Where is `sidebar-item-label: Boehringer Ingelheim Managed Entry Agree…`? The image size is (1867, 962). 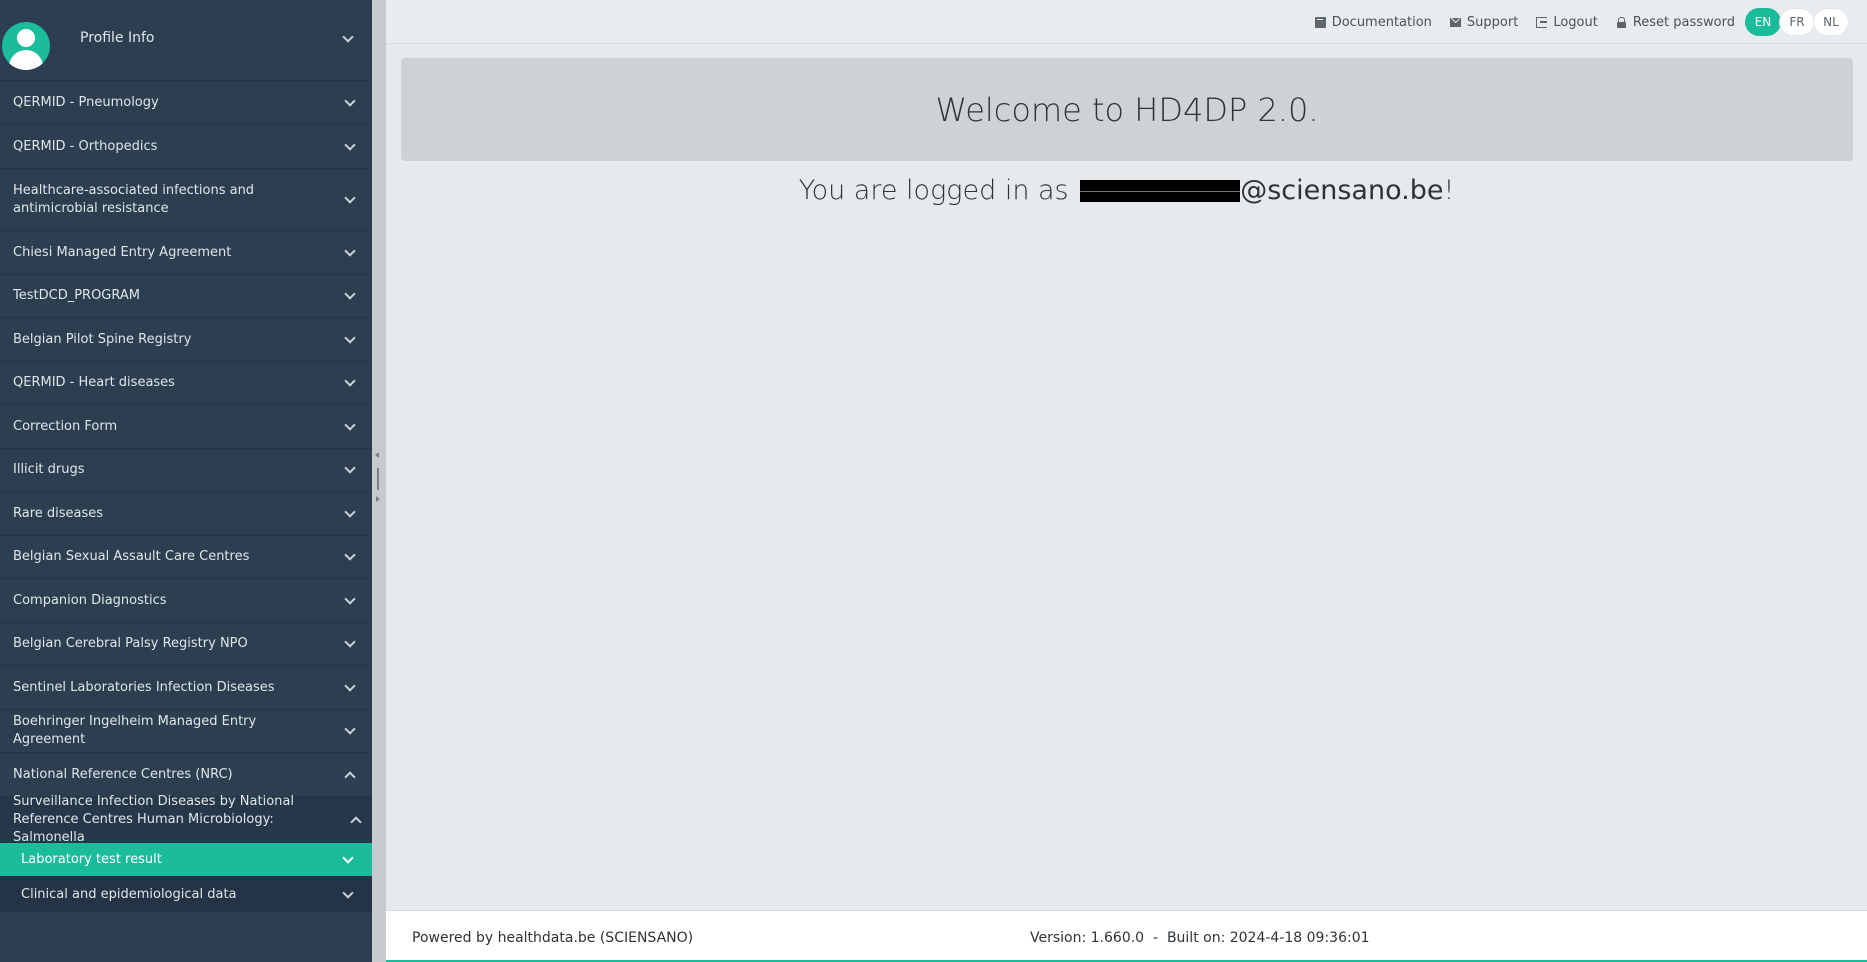 sidebar-item-label: Boehringer Ingelheim Managed Entry Agree… is located at coordinates (135, 730).